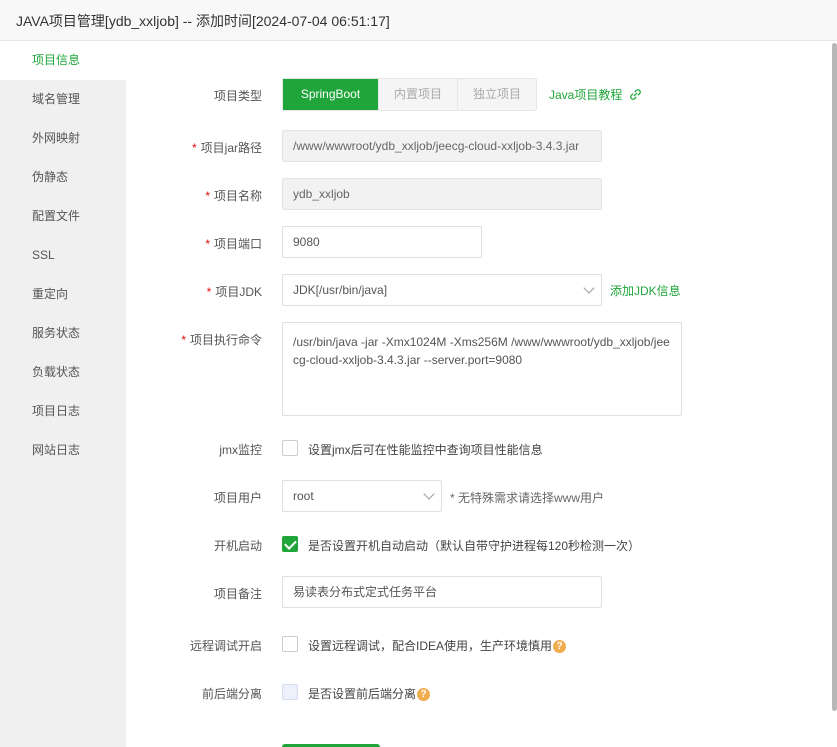 Image resolution: width=837 pixels, height=747 pixels. Describe the element at coordinates (362, 496) in the screenshot. I see `project-user-select: root` at that location.